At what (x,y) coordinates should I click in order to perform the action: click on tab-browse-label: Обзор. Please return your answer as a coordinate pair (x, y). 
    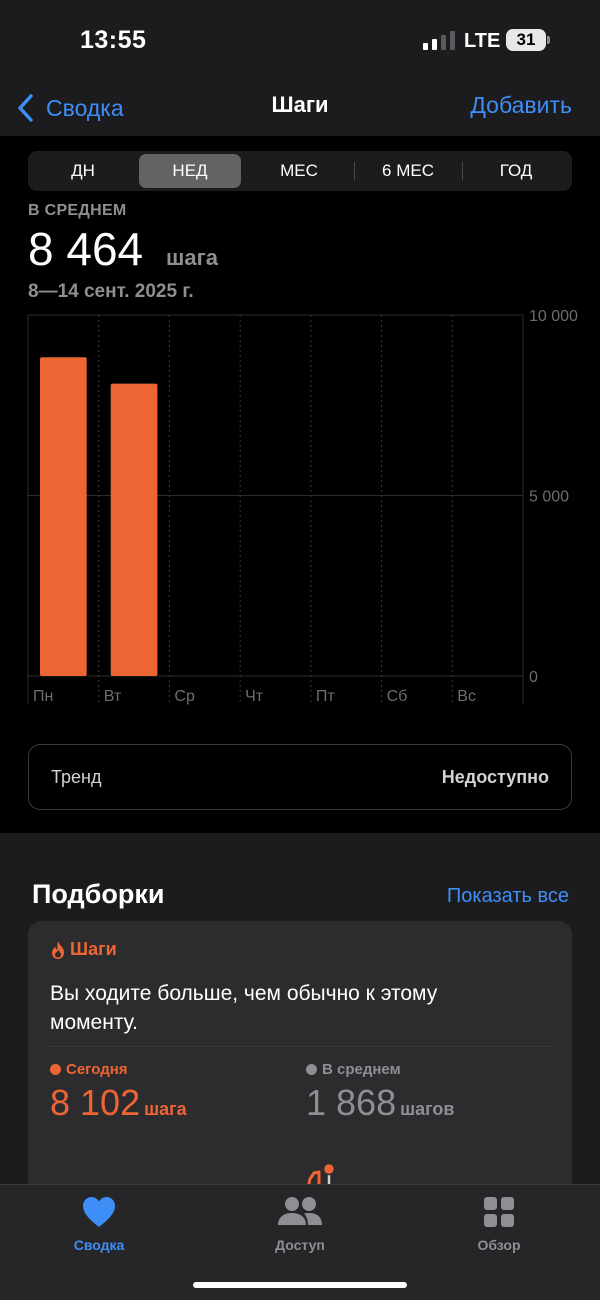
    Looking at the image, I should click on (499, 1245).